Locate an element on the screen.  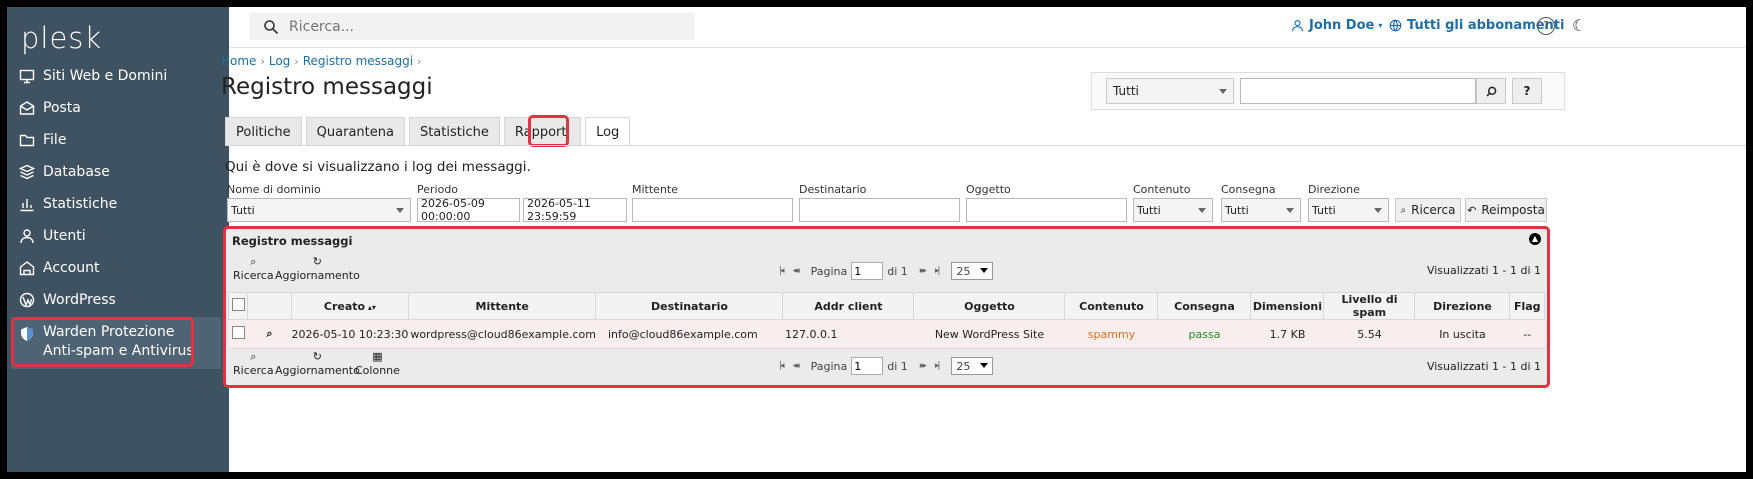
help-icon: ? is located at coordinates (1546, 26).